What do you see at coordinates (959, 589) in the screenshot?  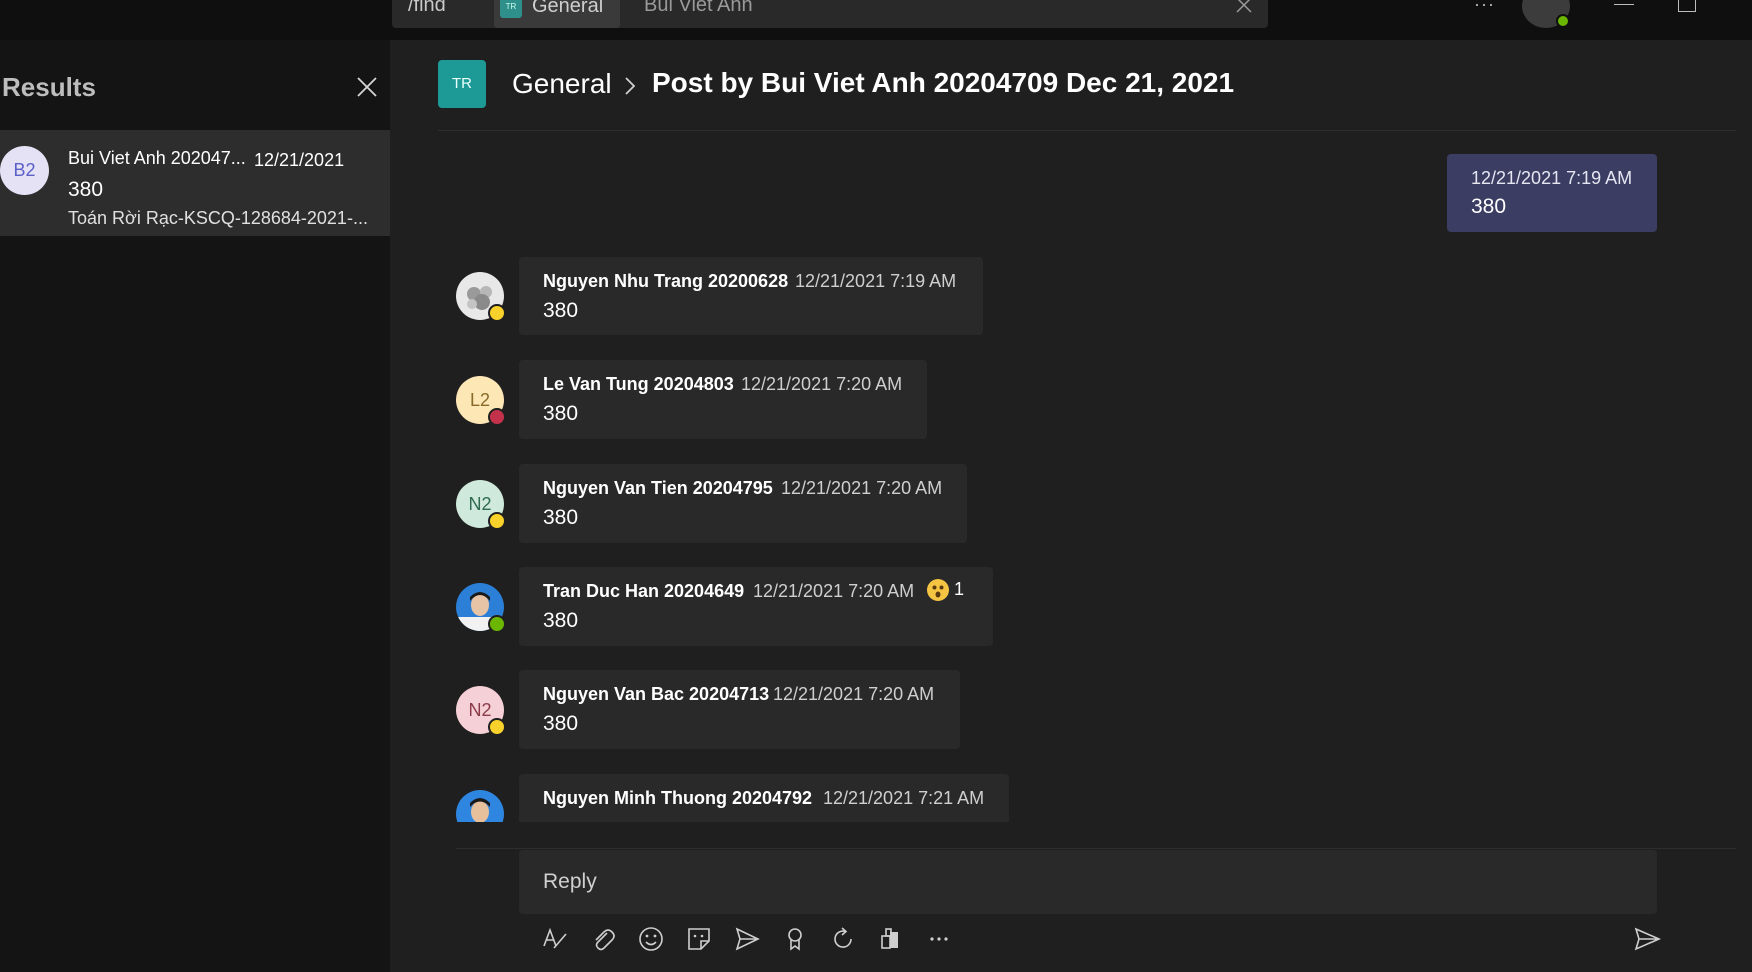 I see `reaction-count: 1` at bounding box center [959, 589].